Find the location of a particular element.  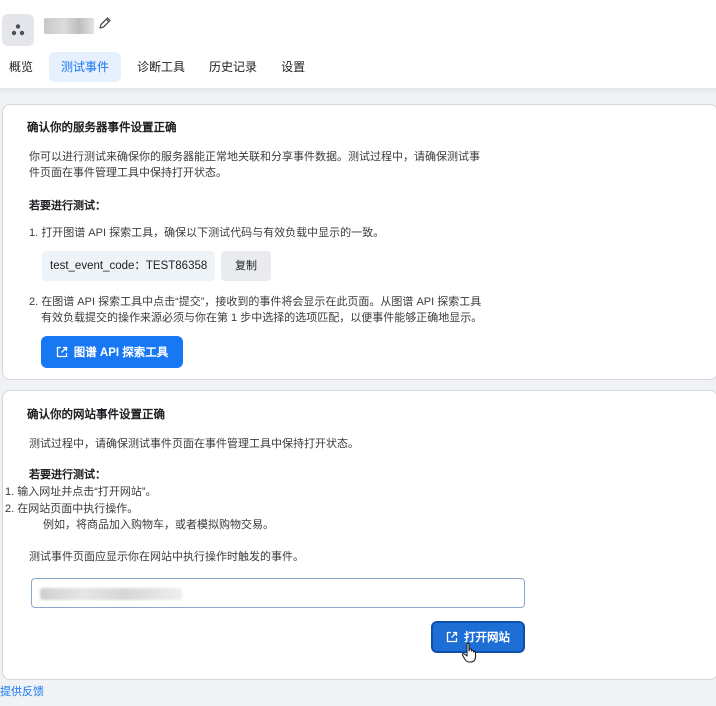

tab-test-events: 测试事件 is located at coordinates (85, 67).